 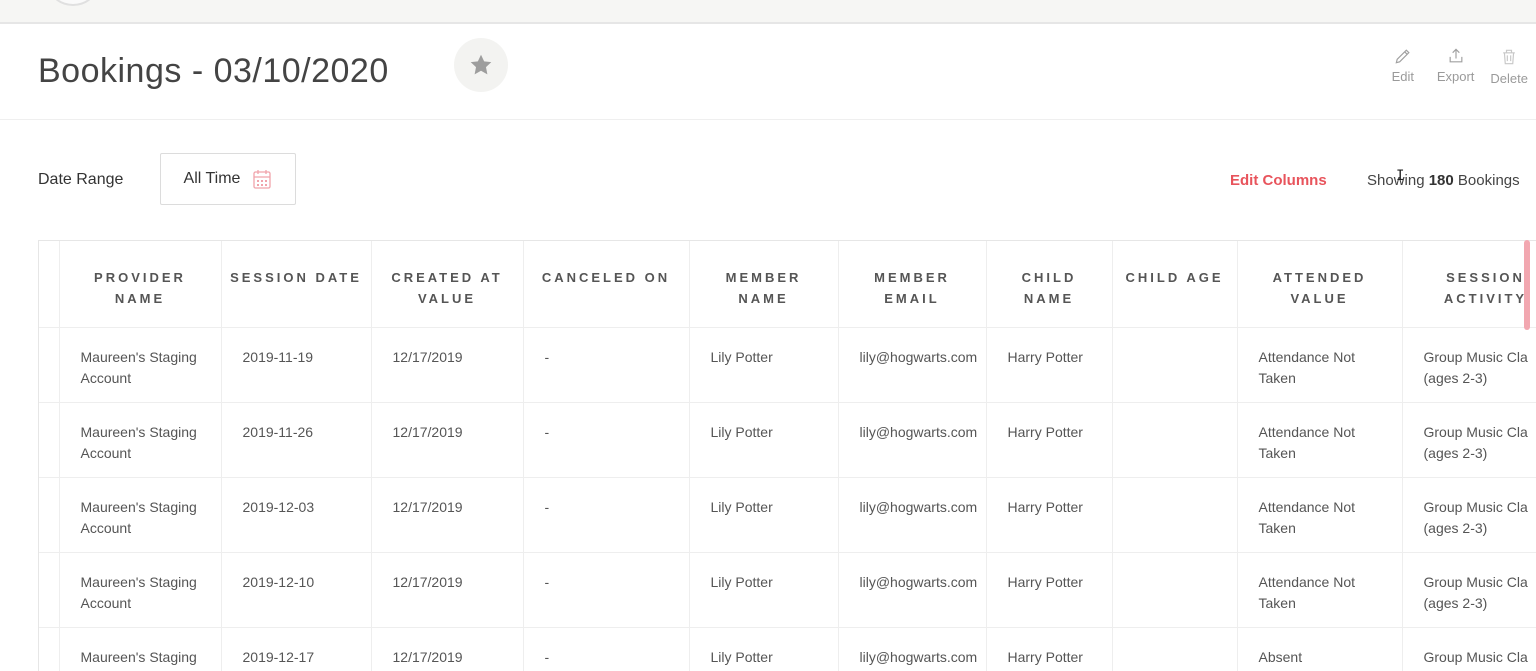 What do you see at coordinates (1320, 649) in the screenshot?
I see `table-cell: Absent` at bounding box center [1320, 649].